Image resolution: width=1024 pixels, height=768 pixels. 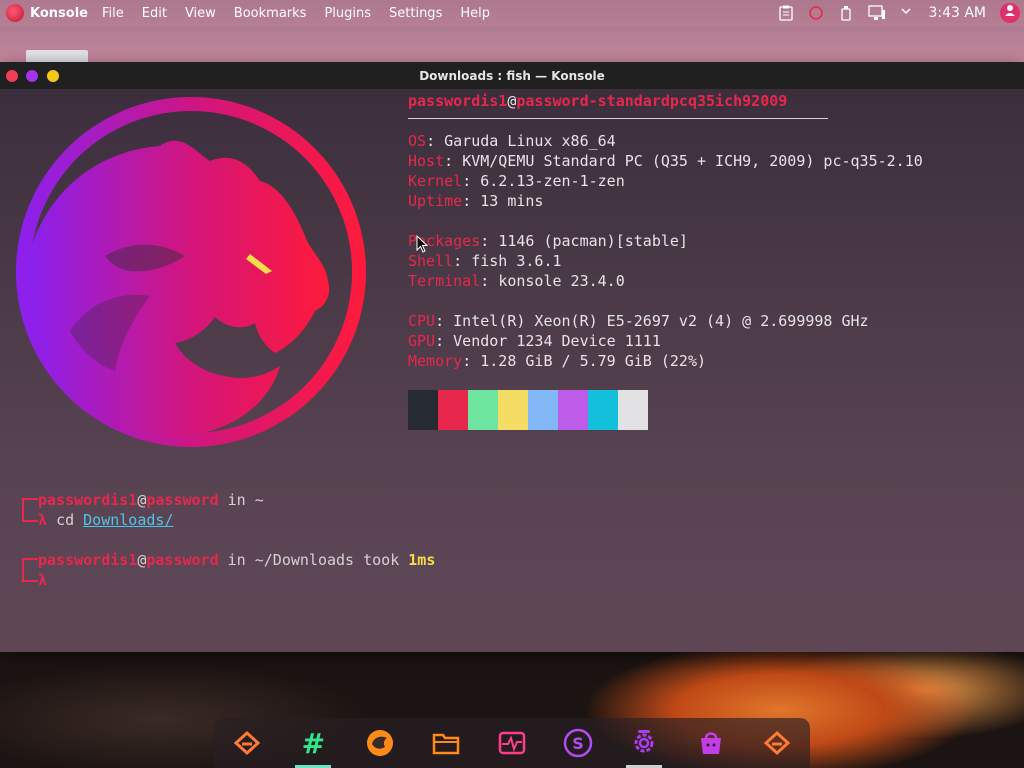 What do you see at coordinates (417, 141) in the screenshot?
I see `fetch-key: OS` at bounding box center [417, 141].